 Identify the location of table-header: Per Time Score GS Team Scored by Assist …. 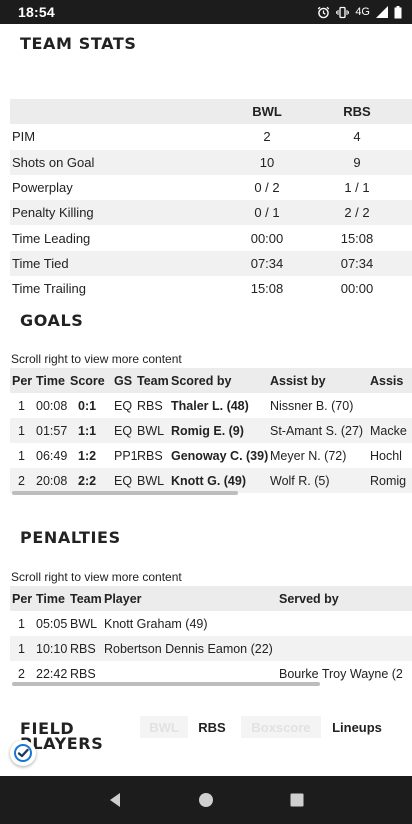
(211, 380).